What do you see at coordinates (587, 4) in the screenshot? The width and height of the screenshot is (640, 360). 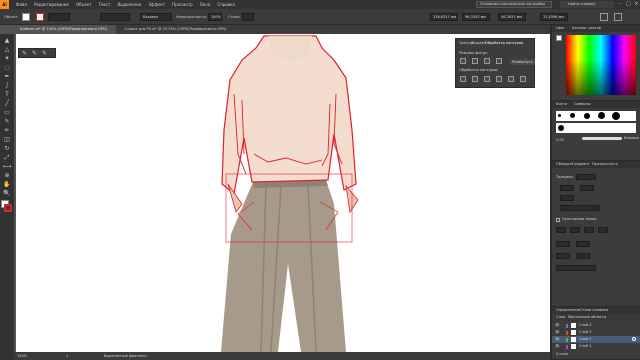 I see `help-search-input: Найти справку` at bounding box center [587, 4].